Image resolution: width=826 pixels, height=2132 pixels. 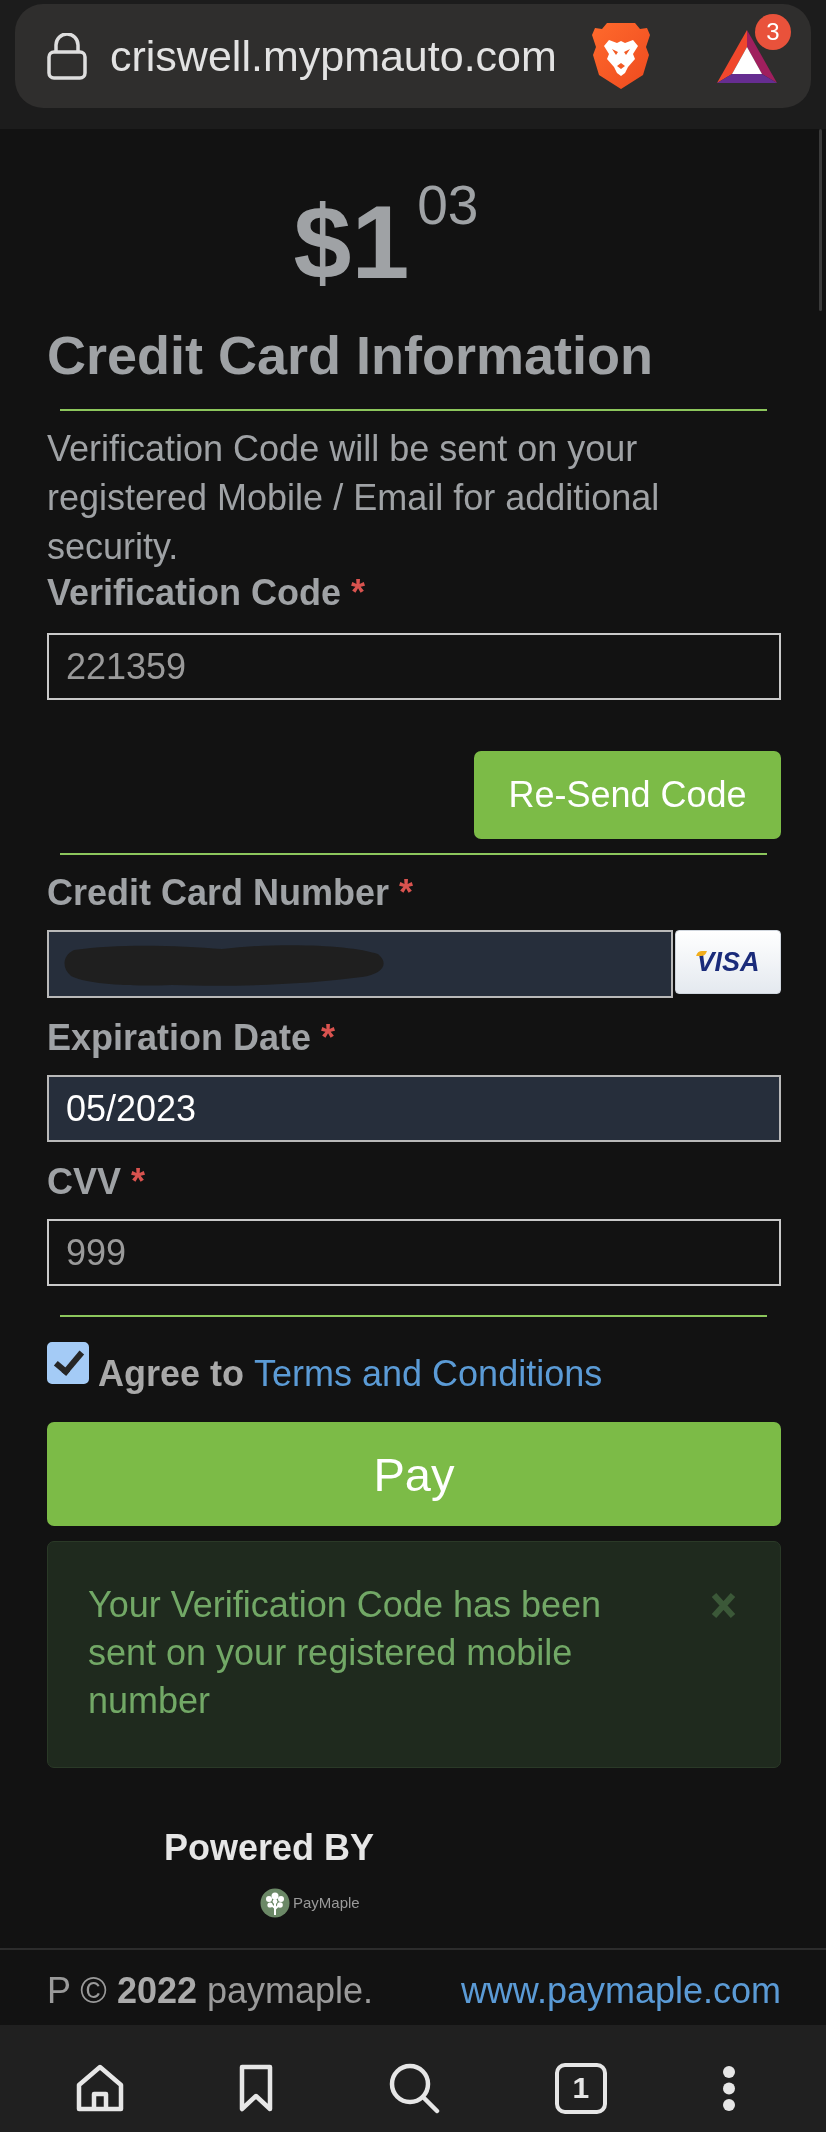 What do you see at coordinates (729, 2088) in the screenshot?
I see `menu-icon` at bounding box center [729, 2088].